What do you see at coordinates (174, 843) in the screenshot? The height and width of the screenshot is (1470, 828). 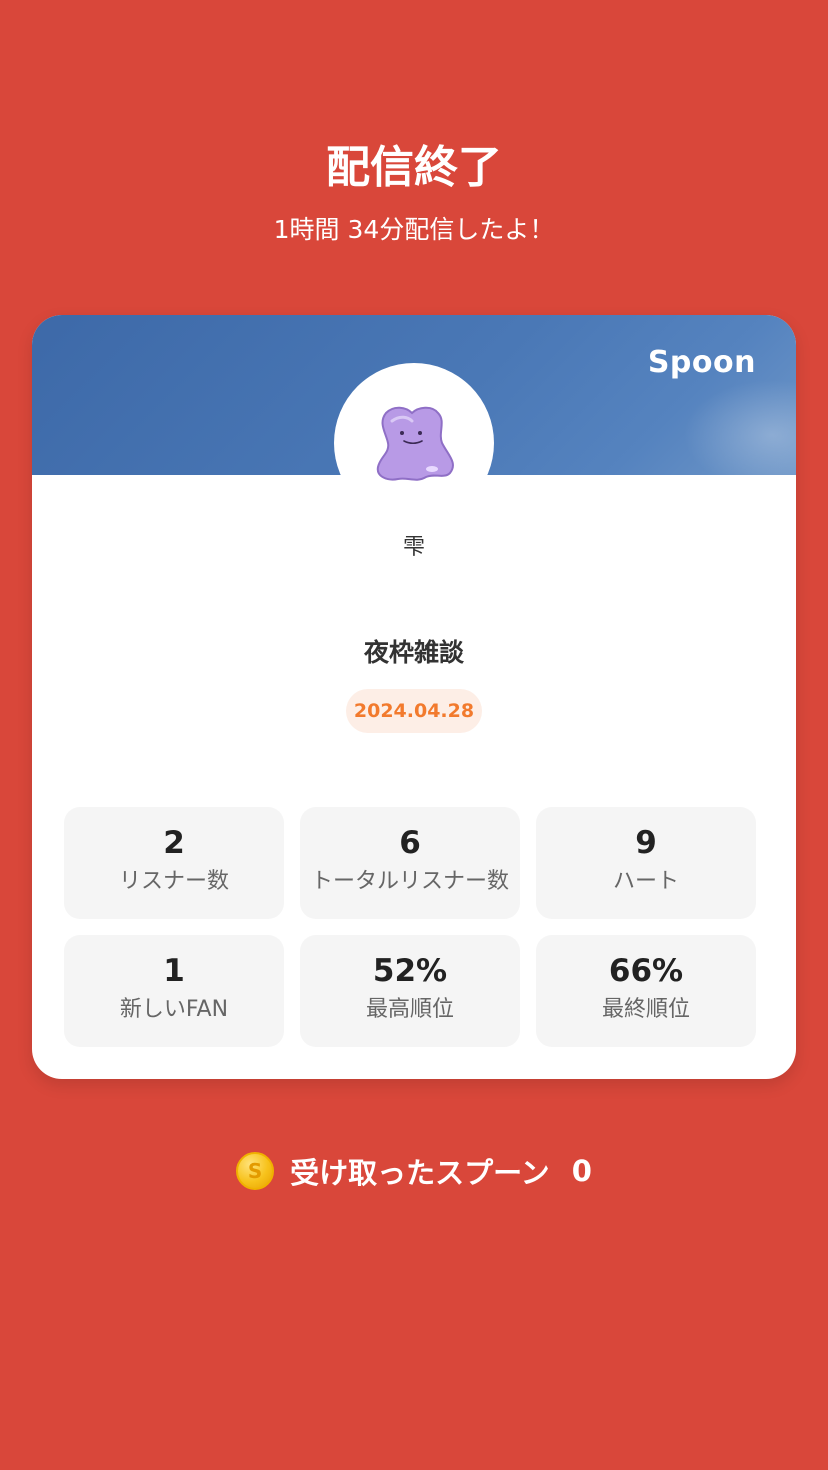 I see `stat-value: 2` at bounding box center [174, 843].